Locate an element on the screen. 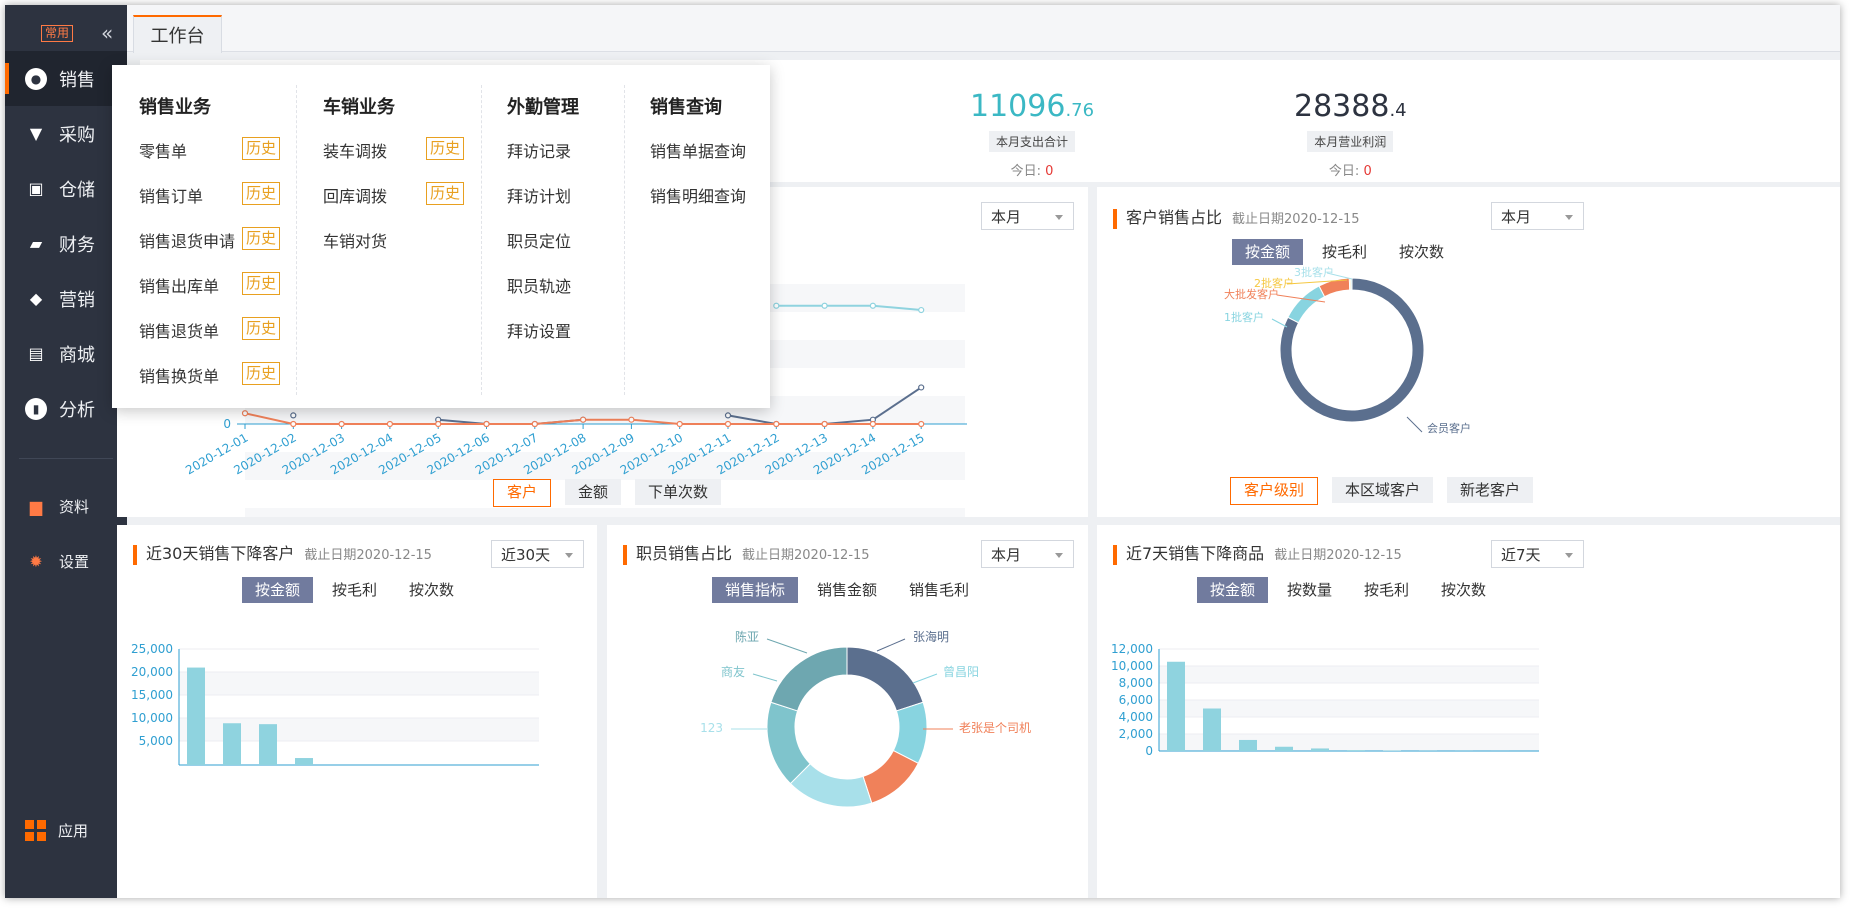  sales-target-button: 销售指标 is located at coordinates (755, 590).